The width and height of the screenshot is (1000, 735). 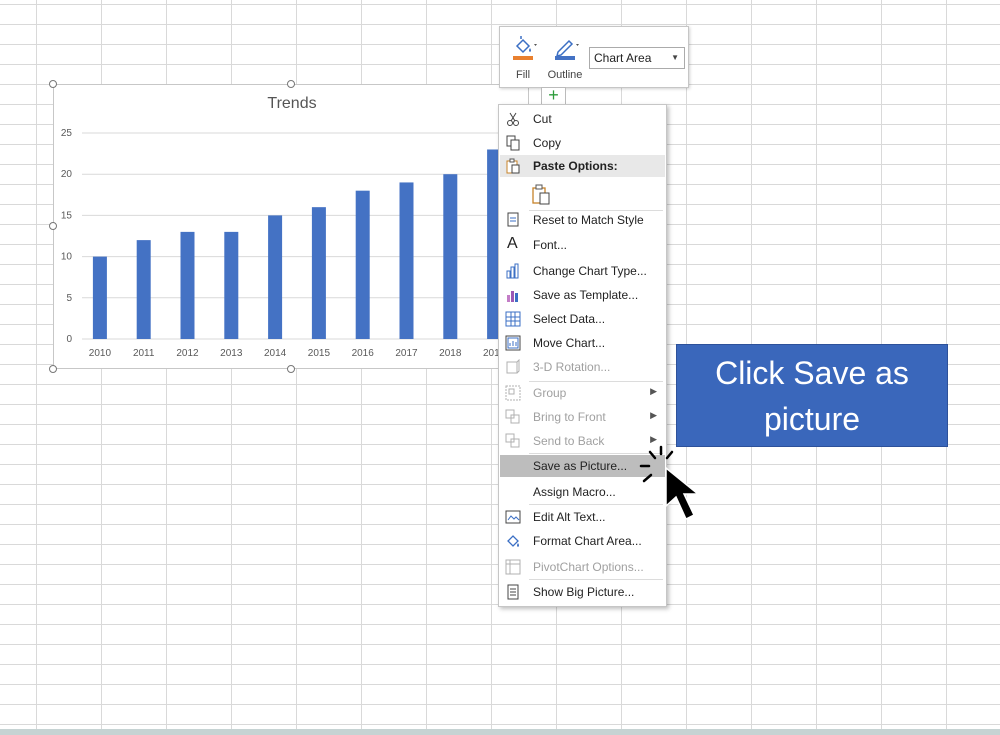 I want to click on y-tick-label: 0, so click(x=69, y=339).